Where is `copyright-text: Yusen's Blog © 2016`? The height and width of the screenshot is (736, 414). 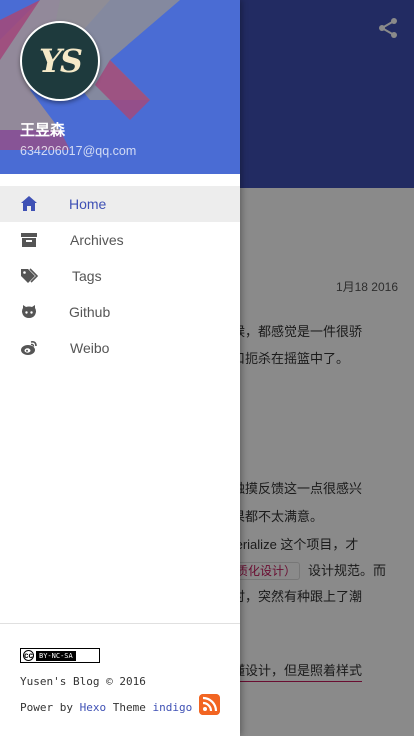
copyright-text: Yusen's Blog © 2016 is located at coordinates (83, 681).